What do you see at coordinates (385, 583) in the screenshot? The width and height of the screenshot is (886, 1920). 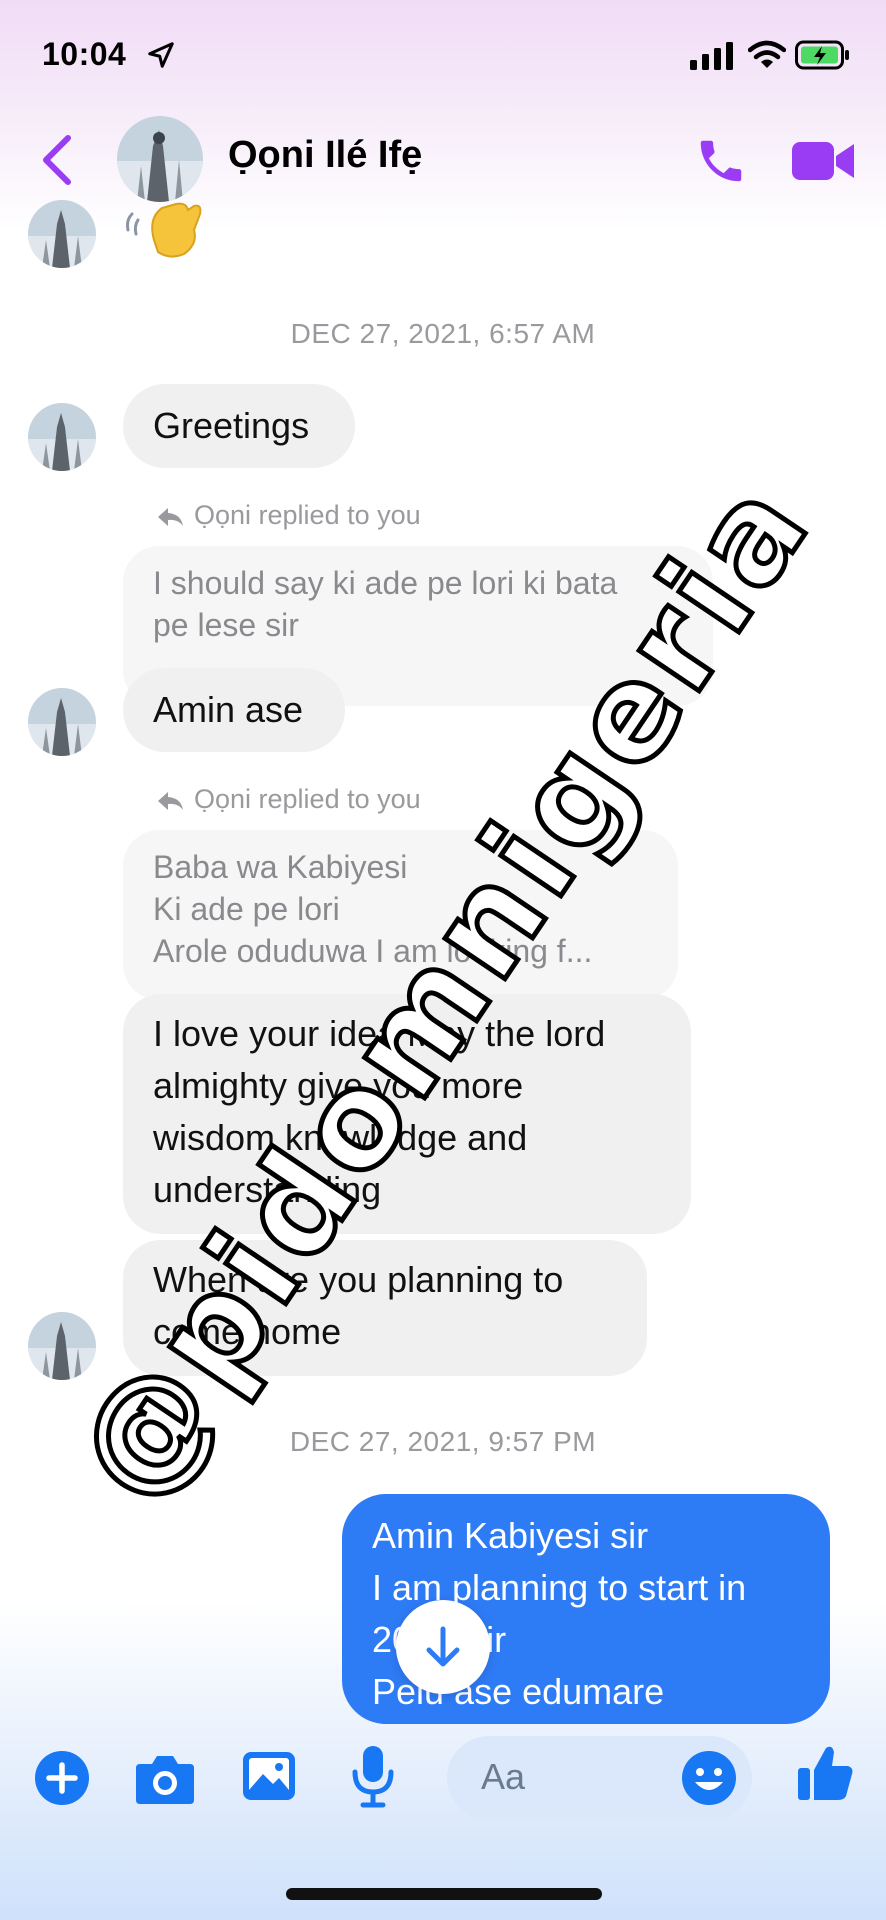 I see `quote-line: I should say ki ade pe lori ki bata` at bounding box center [385, 583].